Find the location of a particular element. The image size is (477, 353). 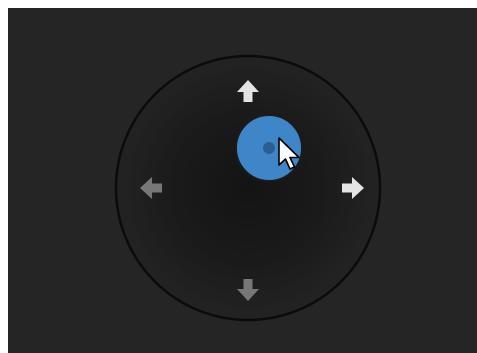

joystick-knob is located at coordinates (269, 148).